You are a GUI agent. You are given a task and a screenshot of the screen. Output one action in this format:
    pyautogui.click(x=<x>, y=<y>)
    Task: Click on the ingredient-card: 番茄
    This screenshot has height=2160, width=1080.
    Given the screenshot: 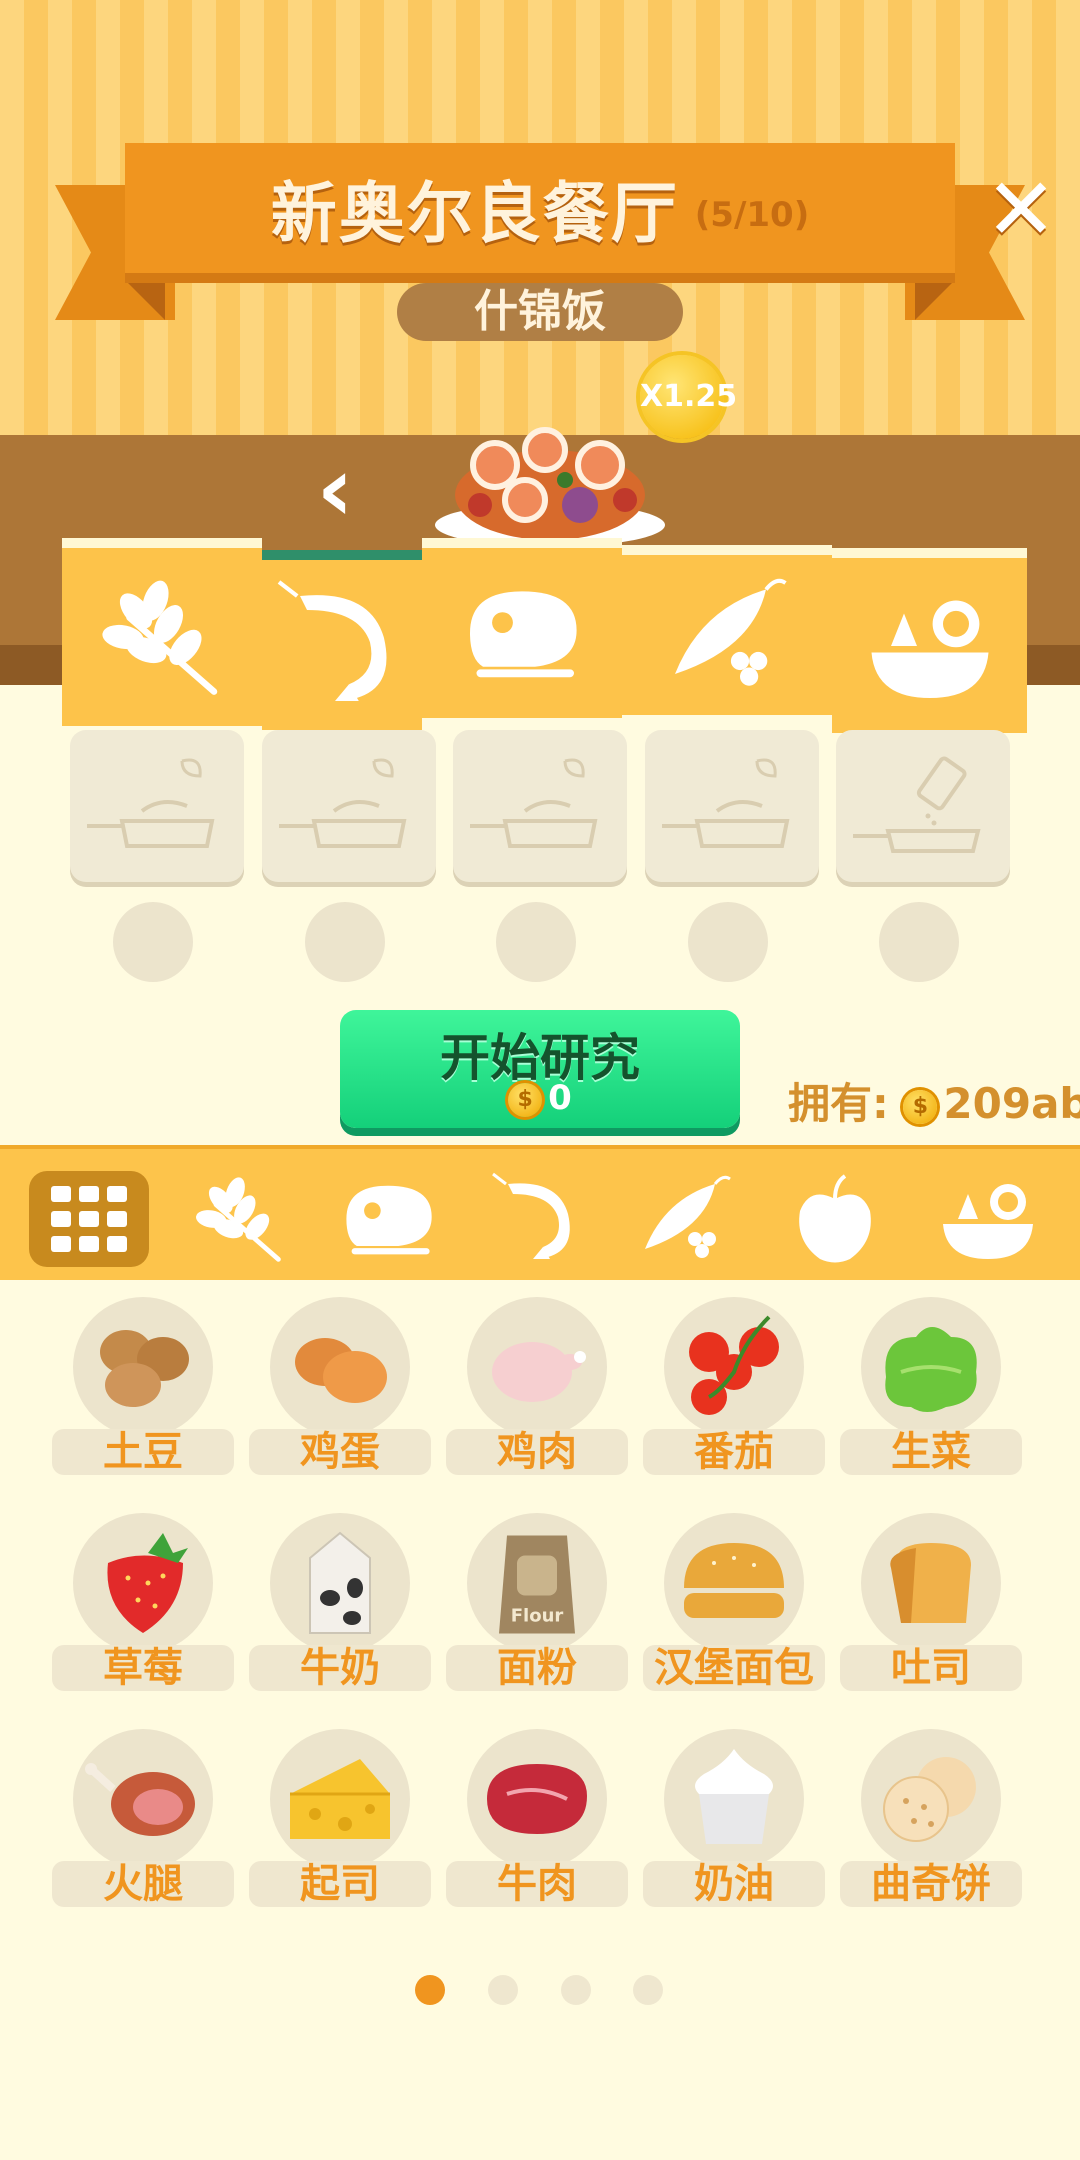 What is the action you would take?
    pyautogui.click(x=734, y=1397)
    